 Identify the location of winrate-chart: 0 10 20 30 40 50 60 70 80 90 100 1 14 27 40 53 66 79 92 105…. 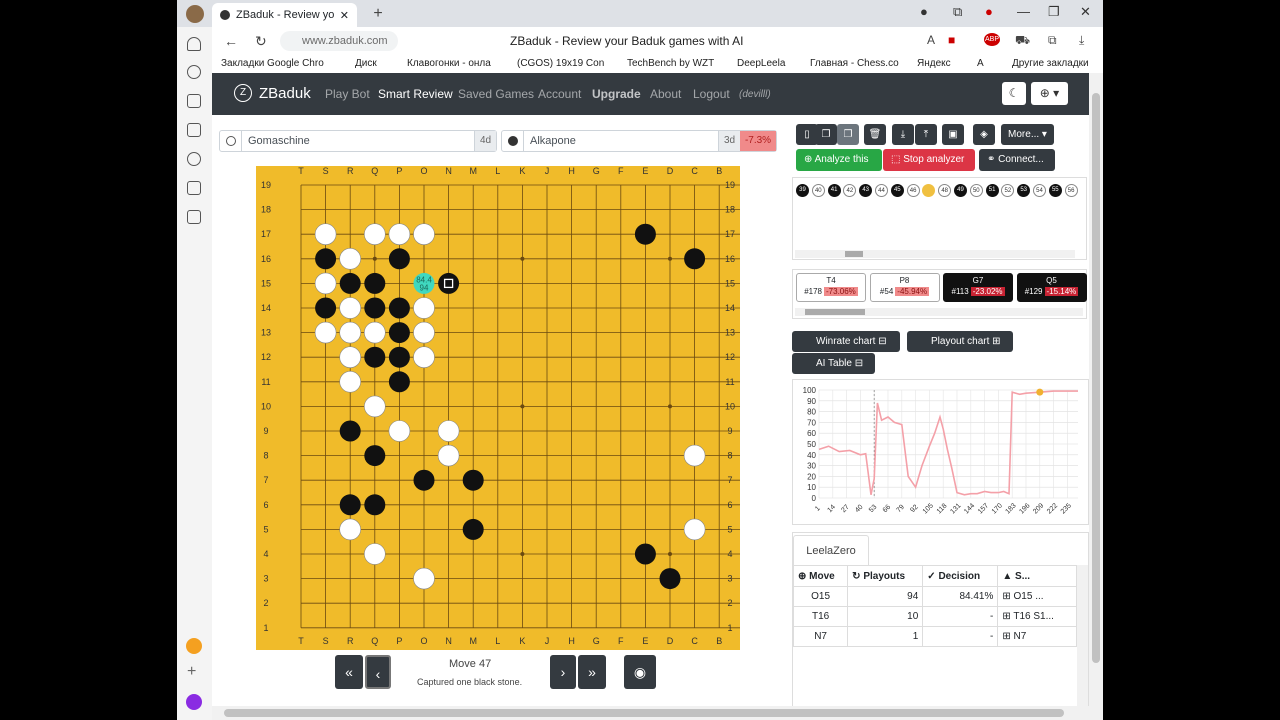
(940, 452).